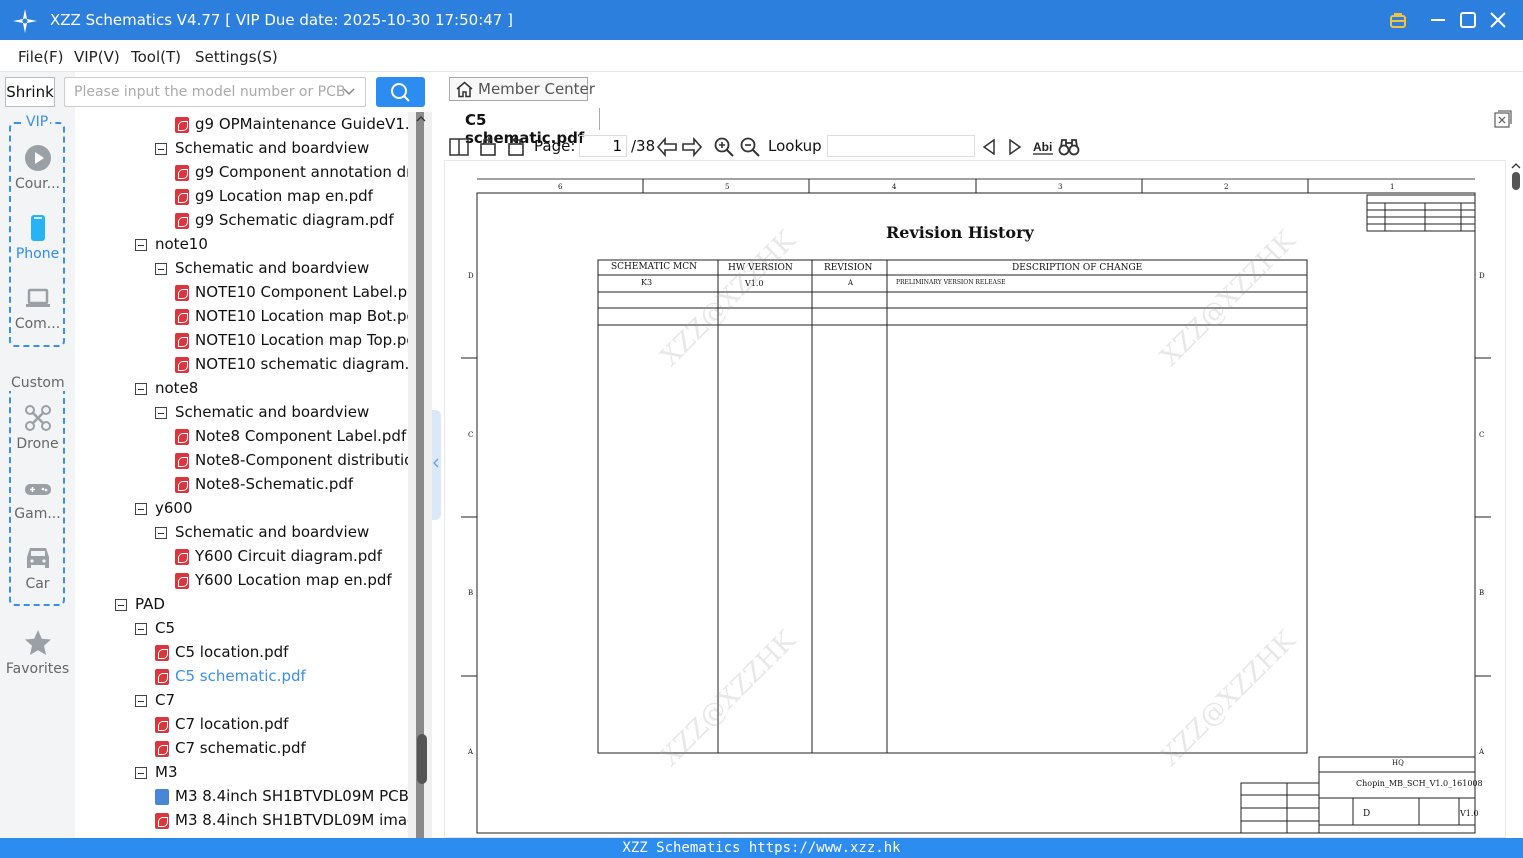  Describe the element at coordinates (960, 232) in the screenshot. I see `schematic-title: Revision History` at that location.